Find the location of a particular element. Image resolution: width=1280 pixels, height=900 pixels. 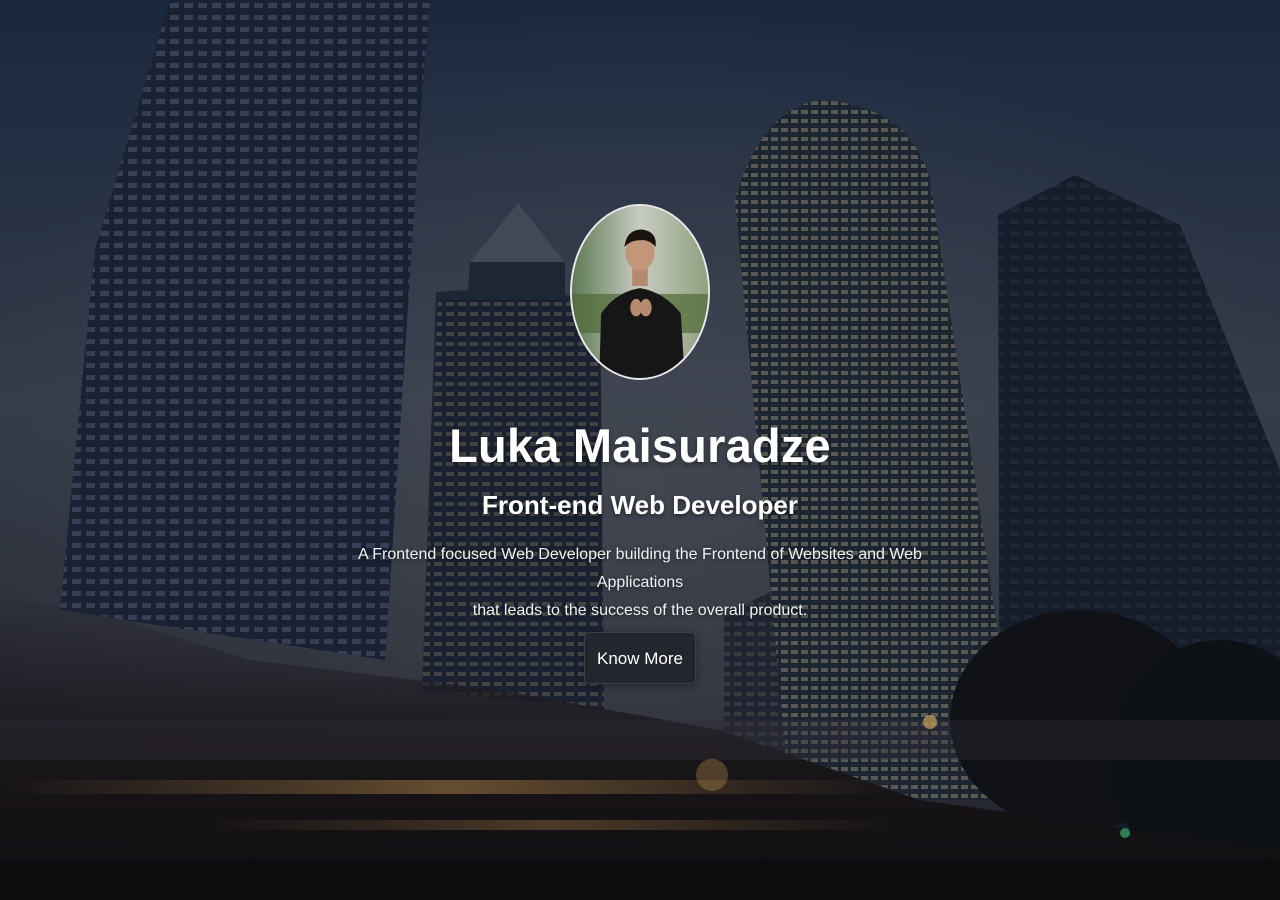

know-more-button: Know More is located at coordinates (640, 658).